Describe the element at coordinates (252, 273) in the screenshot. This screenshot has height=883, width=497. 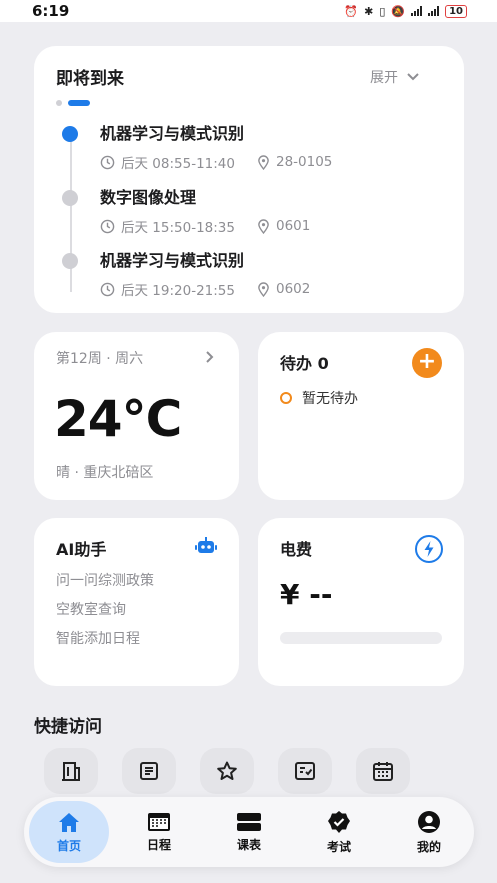
I see `course-item: 机器学习与模式识别 后天 19:20-21:55 0602` at that location.